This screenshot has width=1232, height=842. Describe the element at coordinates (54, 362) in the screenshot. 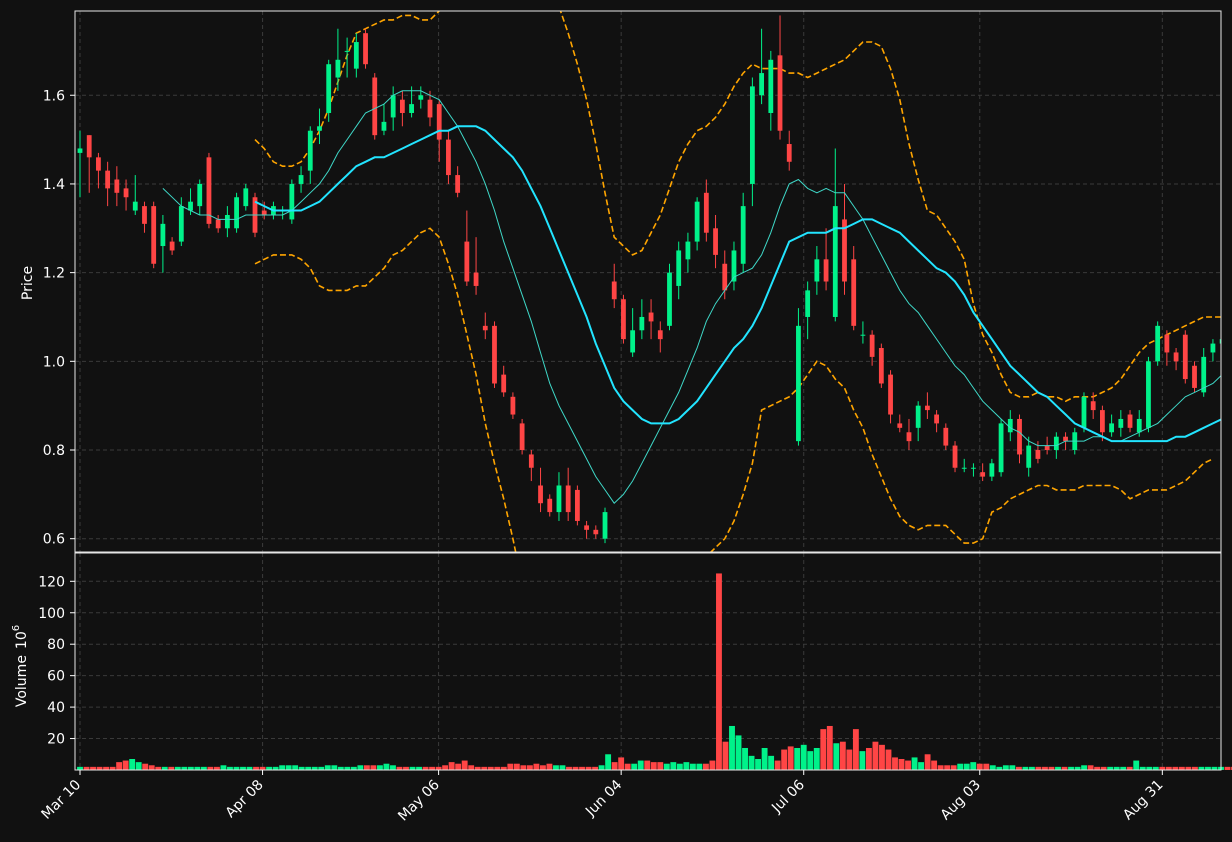

I see `y-tick-label: 1.0` at that location.